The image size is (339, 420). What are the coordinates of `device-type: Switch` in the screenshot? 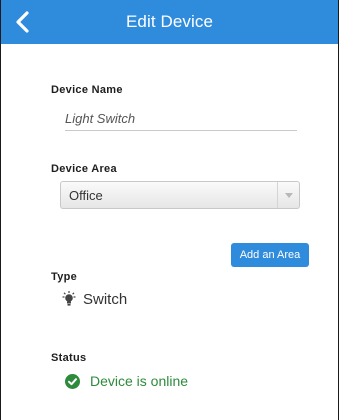 It's located at (94, 299).